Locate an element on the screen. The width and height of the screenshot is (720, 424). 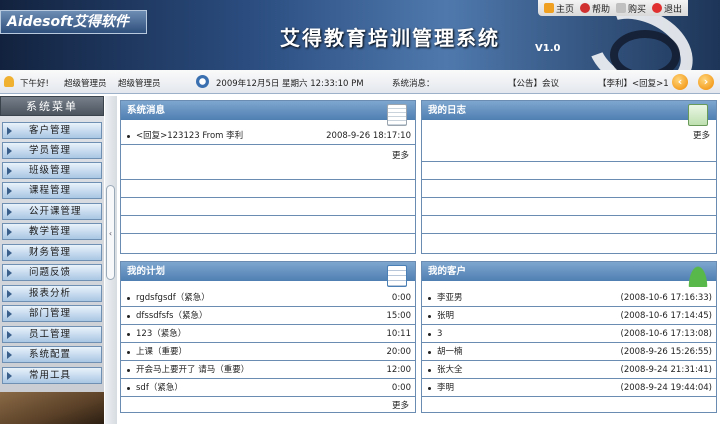
collapse-sidebar-handle: ‹ is located at coordinates (110, 232).